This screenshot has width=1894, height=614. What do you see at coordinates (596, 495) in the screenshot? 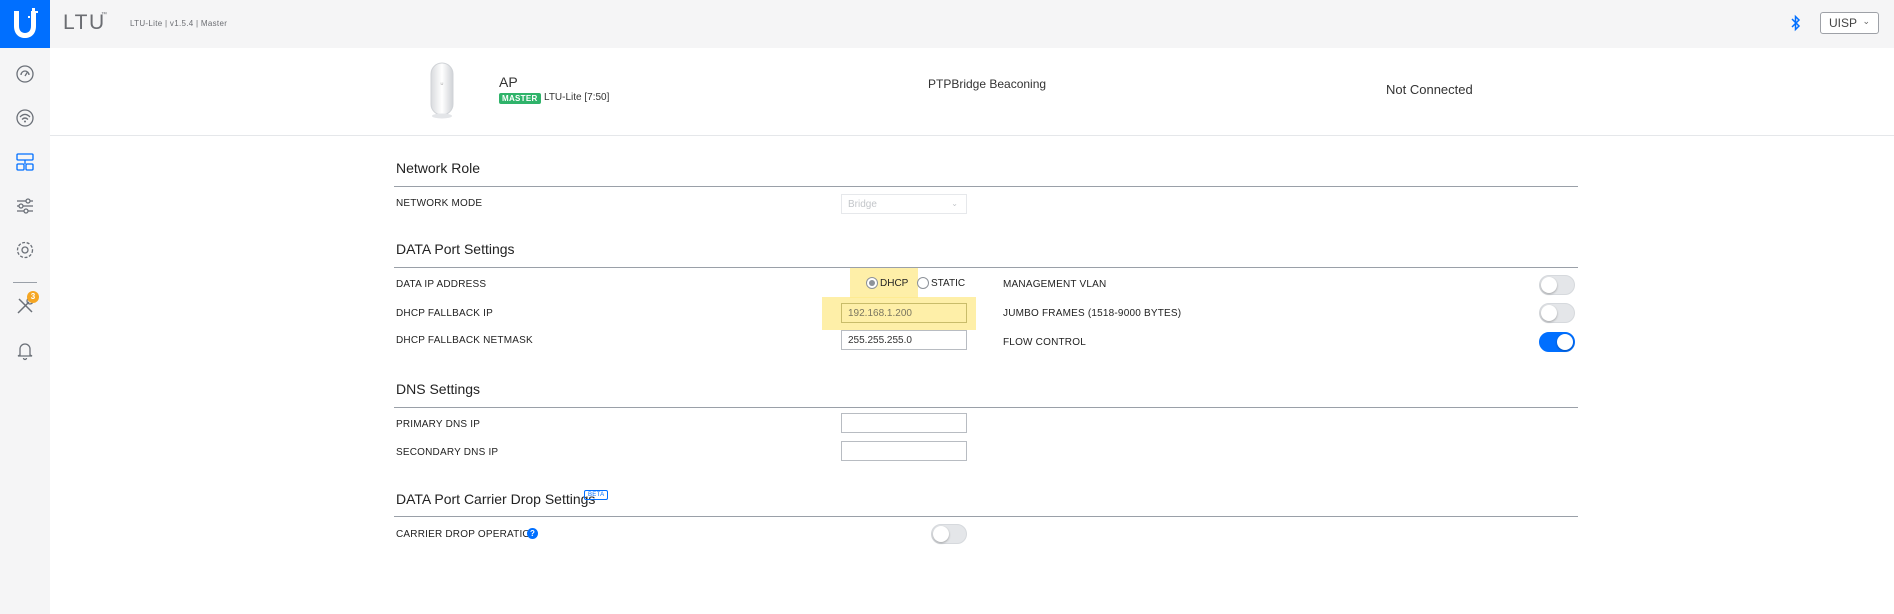
I see `beta-badge: BETA` at bounding box center [596, 495].